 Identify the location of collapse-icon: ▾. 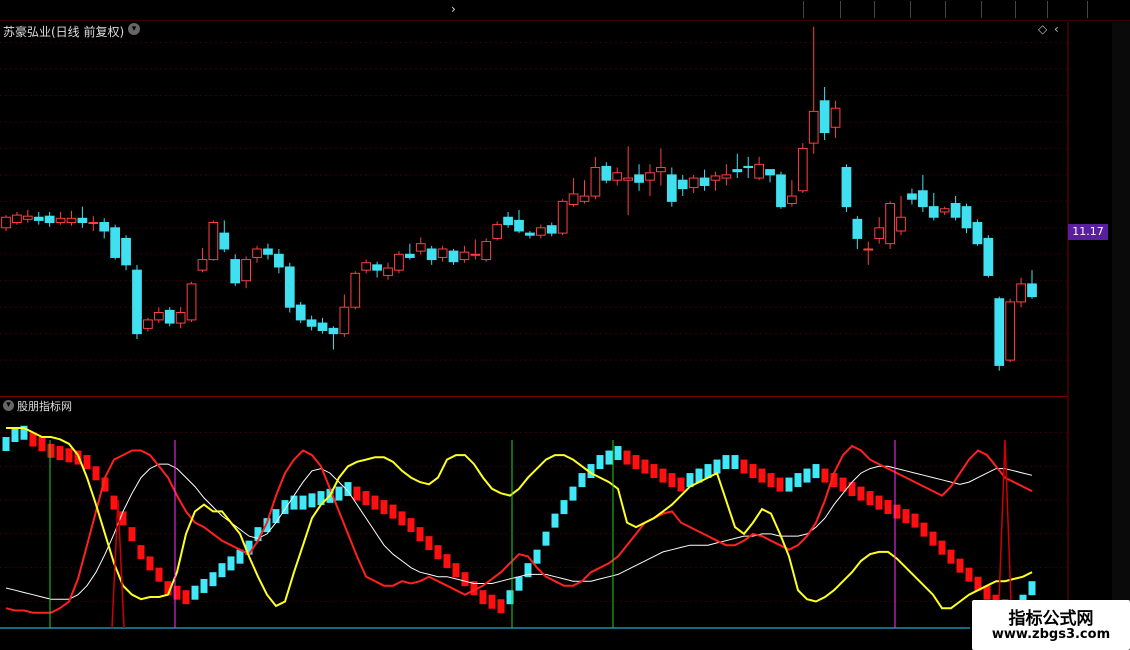
(8, 405).